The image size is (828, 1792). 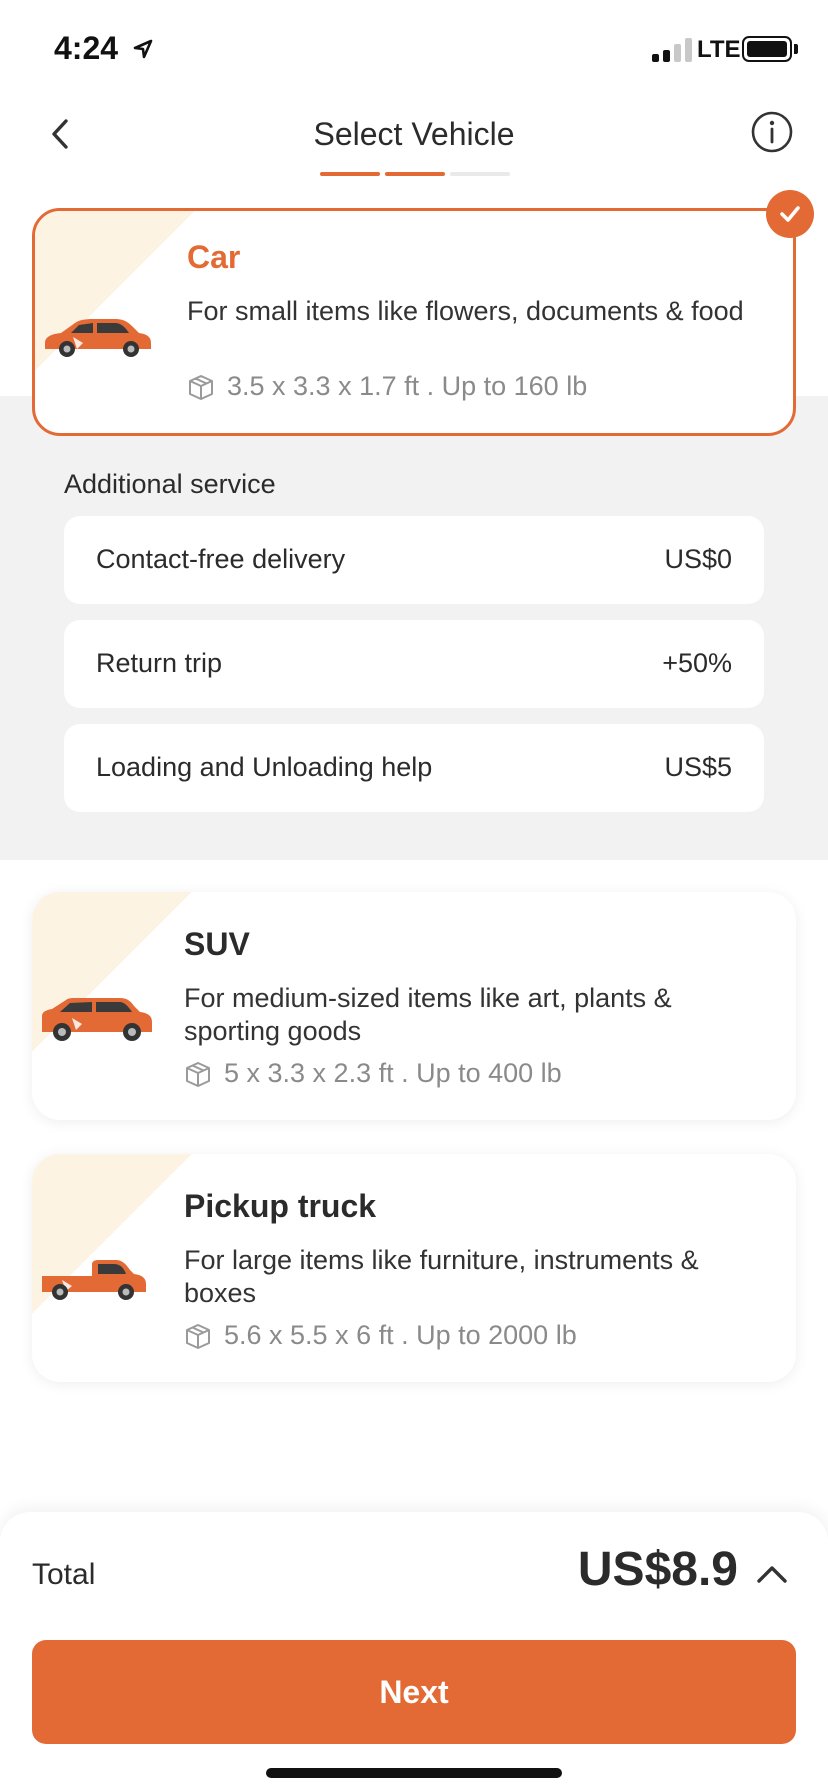 I want to click on vehicle-spec: 5 x 3.3 x 2.3 ft . Up to 400 lb, so click(x=373, y=1073).